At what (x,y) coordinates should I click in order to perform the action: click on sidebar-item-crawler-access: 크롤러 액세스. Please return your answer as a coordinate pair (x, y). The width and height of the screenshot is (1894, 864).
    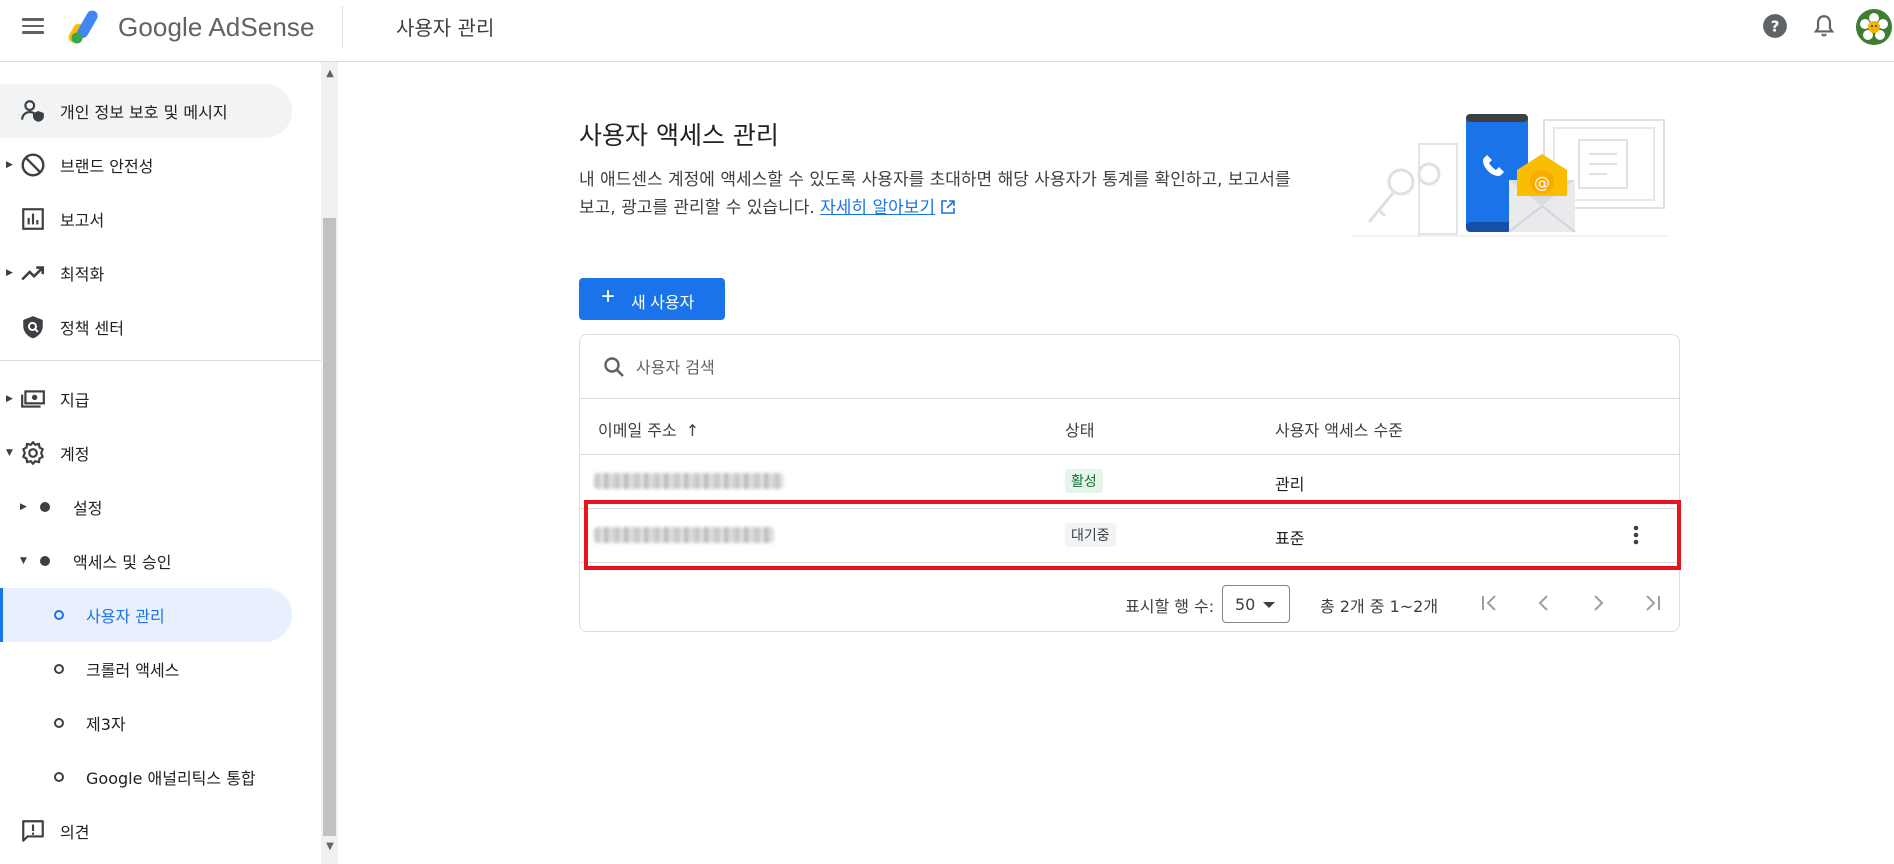
    Looking at the image, I should click on (146, 669).